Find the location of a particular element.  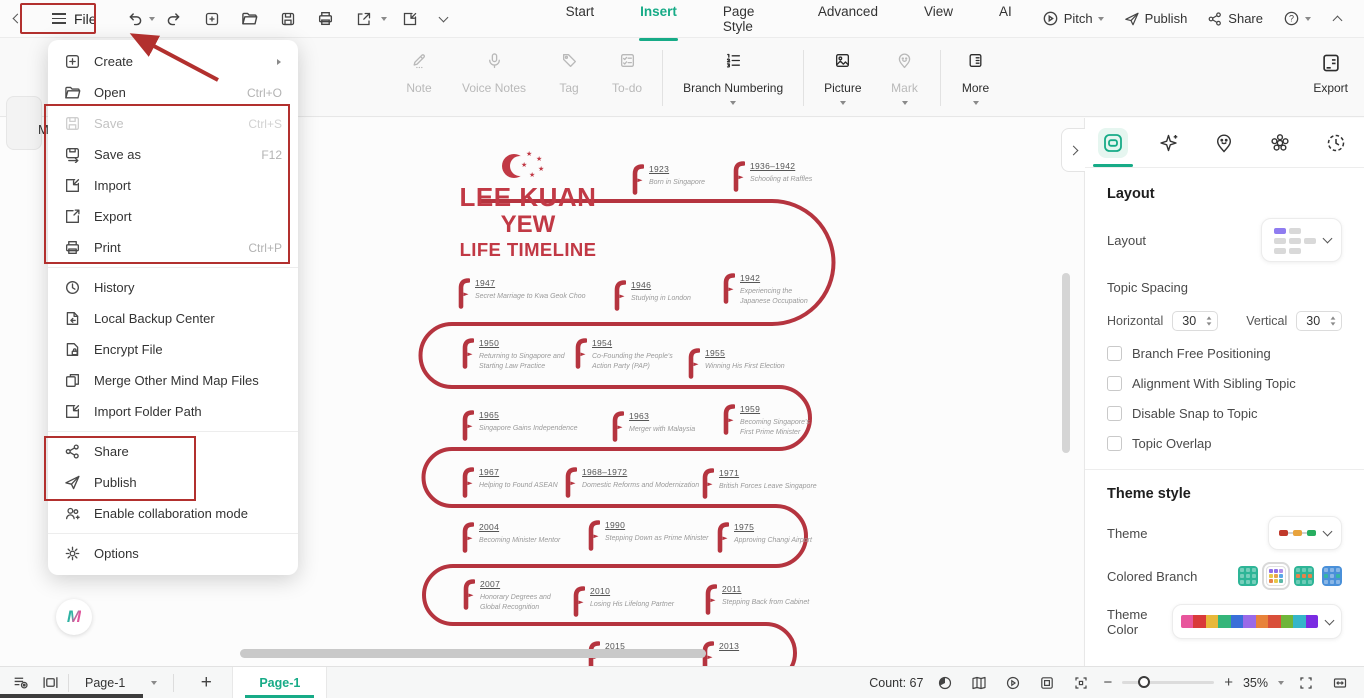

menu-item-export: Export is located at coordinates (173, 216).